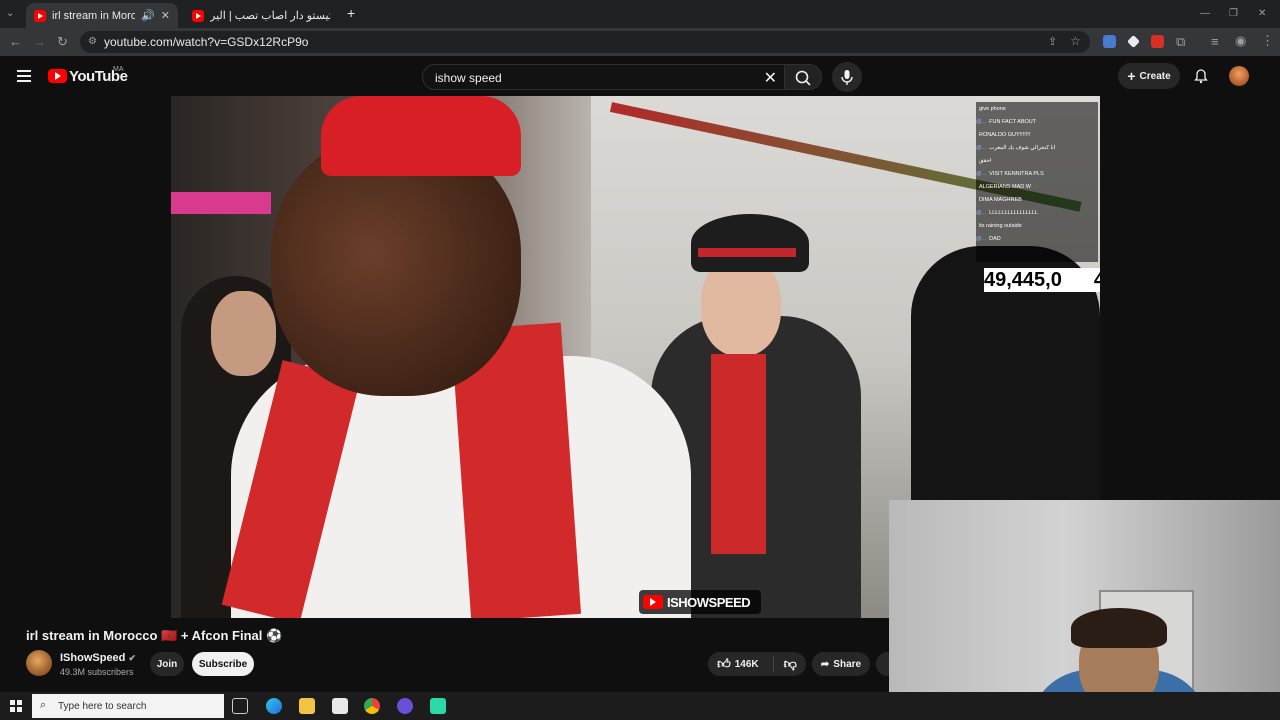 Image resolution: width=1280 pixels, height=720 pixels. I want to click on chat-text: its raining outside, so click(1000, 226).